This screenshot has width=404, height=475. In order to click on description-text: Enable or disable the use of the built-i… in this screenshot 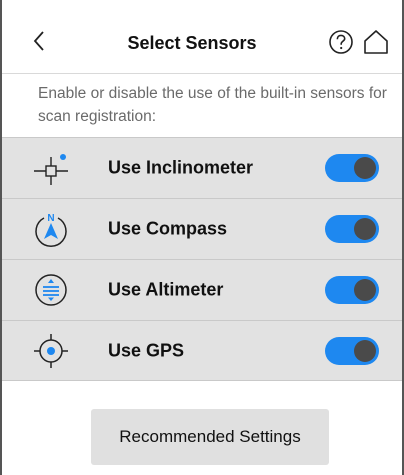, I will do `click(212, 105)`.